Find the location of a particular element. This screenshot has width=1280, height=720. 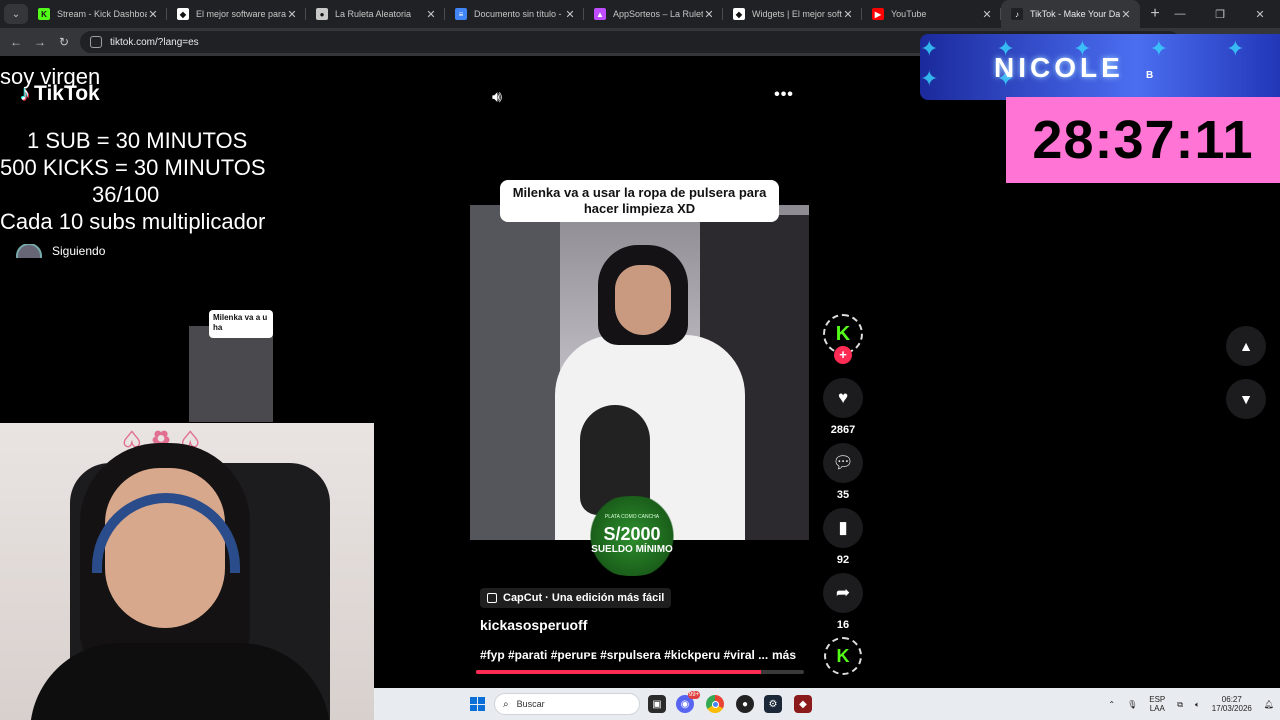

streamer-name-banner: ✦ ✦ ✦ ✦ ✦ ✦ ✦ NICOLE B is located at coordinates (1100, 67).